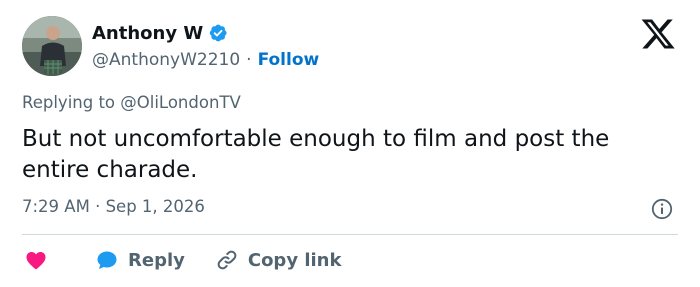 The width and height of the screenshot is (700, 287). I want to click on verified-badge-icon, so click(218, 33).